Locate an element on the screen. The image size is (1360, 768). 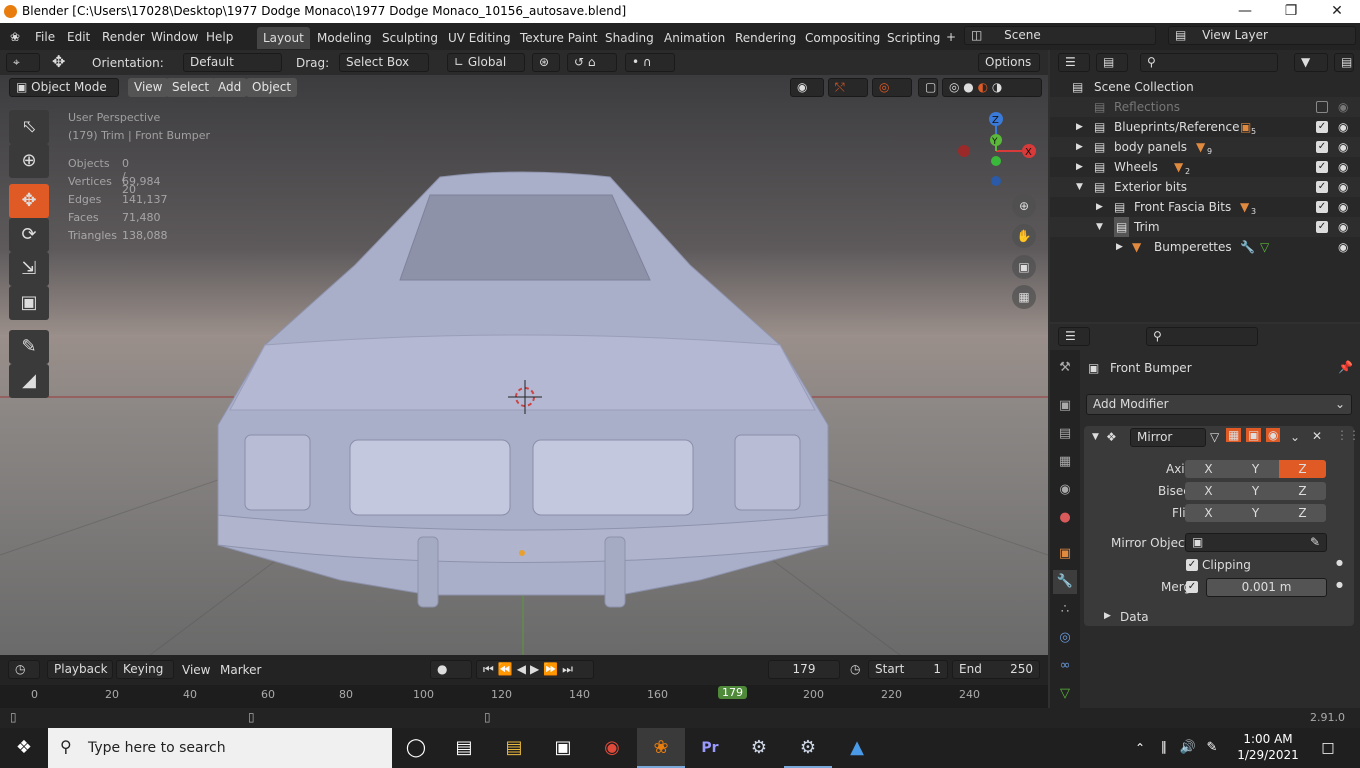
add-modifier-dropdown: Add Modifier ⌄ is located at coordinates (1219, 404).